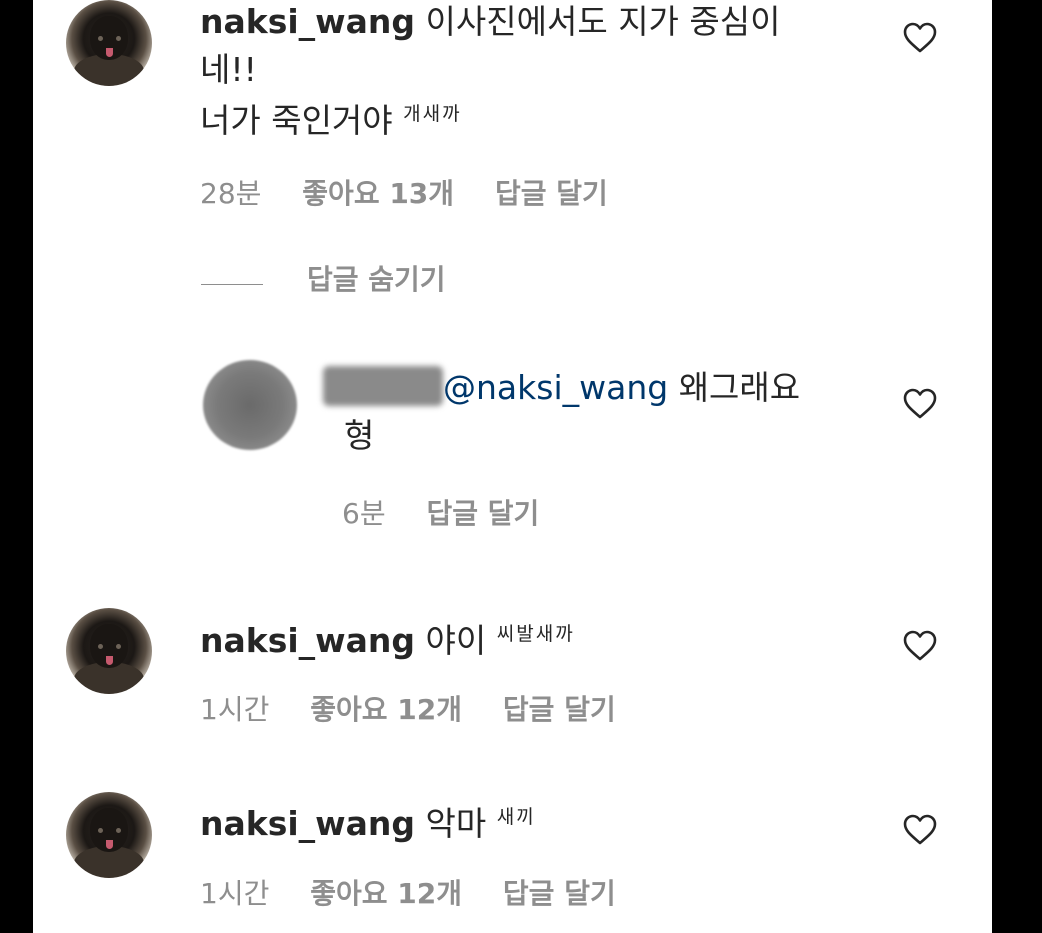  Describe the element at coordinates (364, 513) in the screenshot. I see `timestamp: 6분` at that location.